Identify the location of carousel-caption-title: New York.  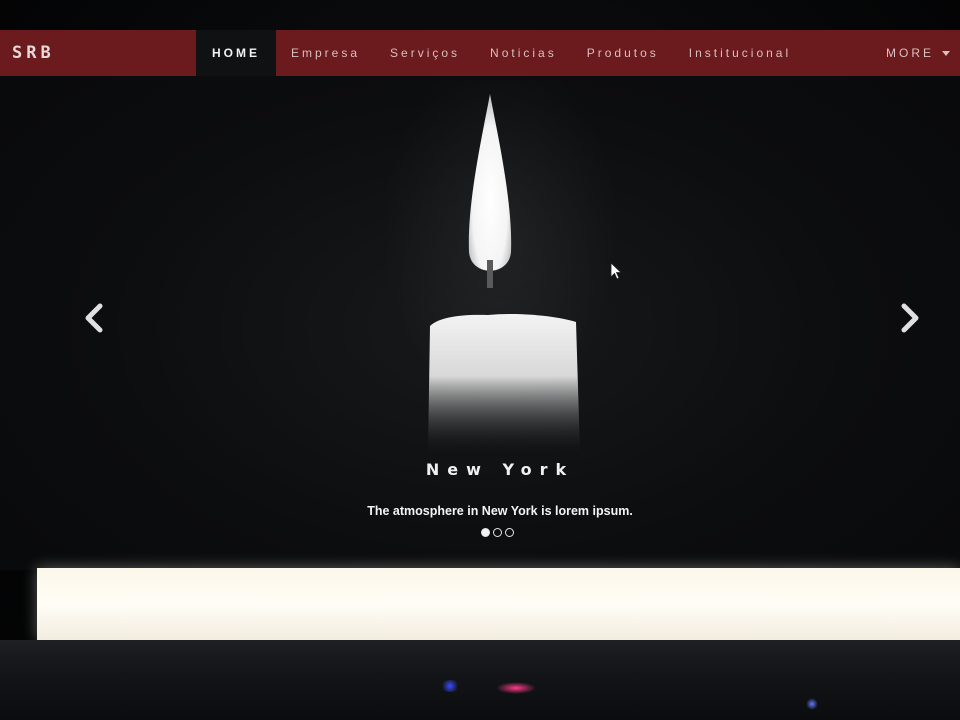
(500, 469).